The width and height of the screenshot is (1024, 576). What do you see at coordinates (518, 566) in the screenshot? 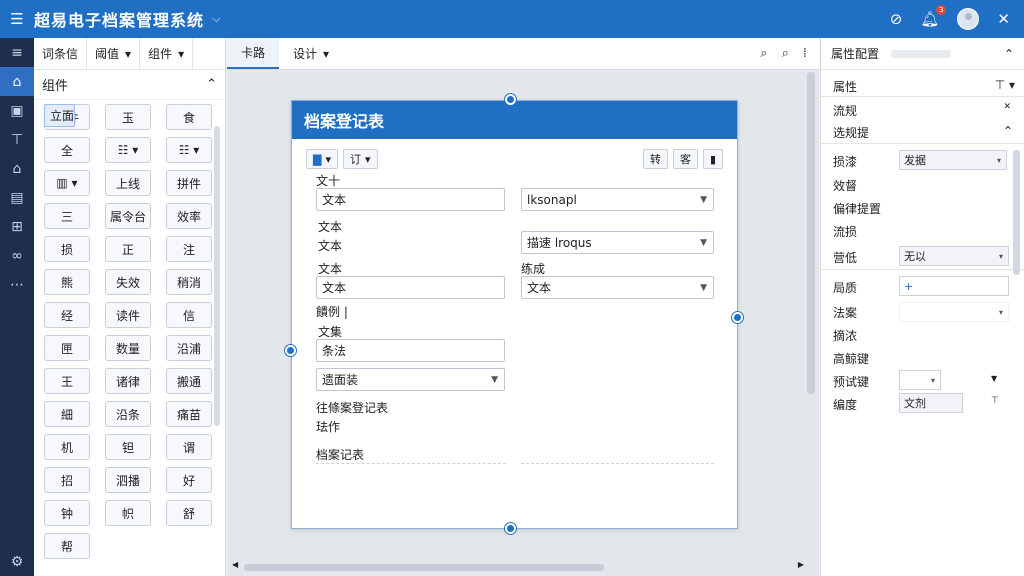
I see `canvas-horizontal-scrollbar: ◀ ▶` at bounding box center [518, 566].